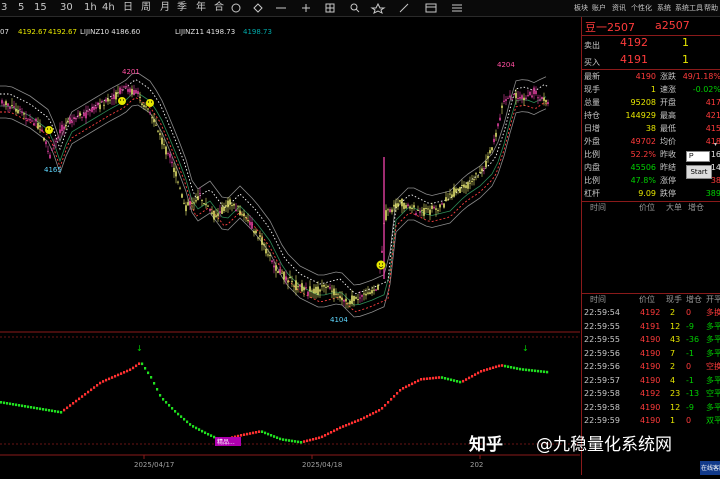 Image resolution: width=720 pixels, height=479 pixels. Describe the element at coordinates (404, 8) in the screenshot. I see `draw-icon` at that location.